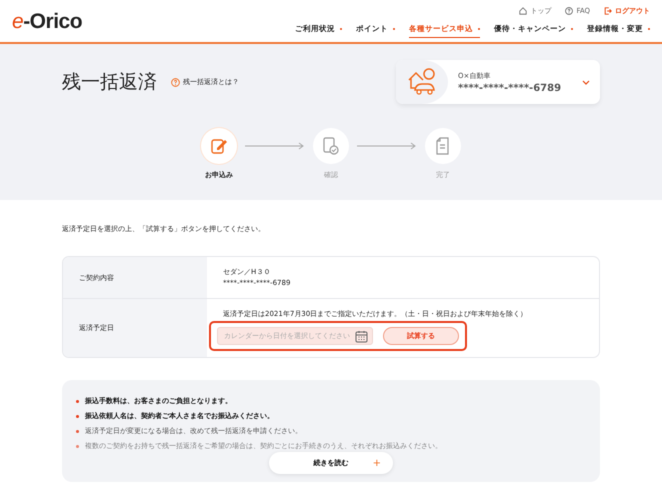 The height and width of the screenshot is (500, 662). I want to click on contract-number: ****-****-****-6789, so click(510, 88).